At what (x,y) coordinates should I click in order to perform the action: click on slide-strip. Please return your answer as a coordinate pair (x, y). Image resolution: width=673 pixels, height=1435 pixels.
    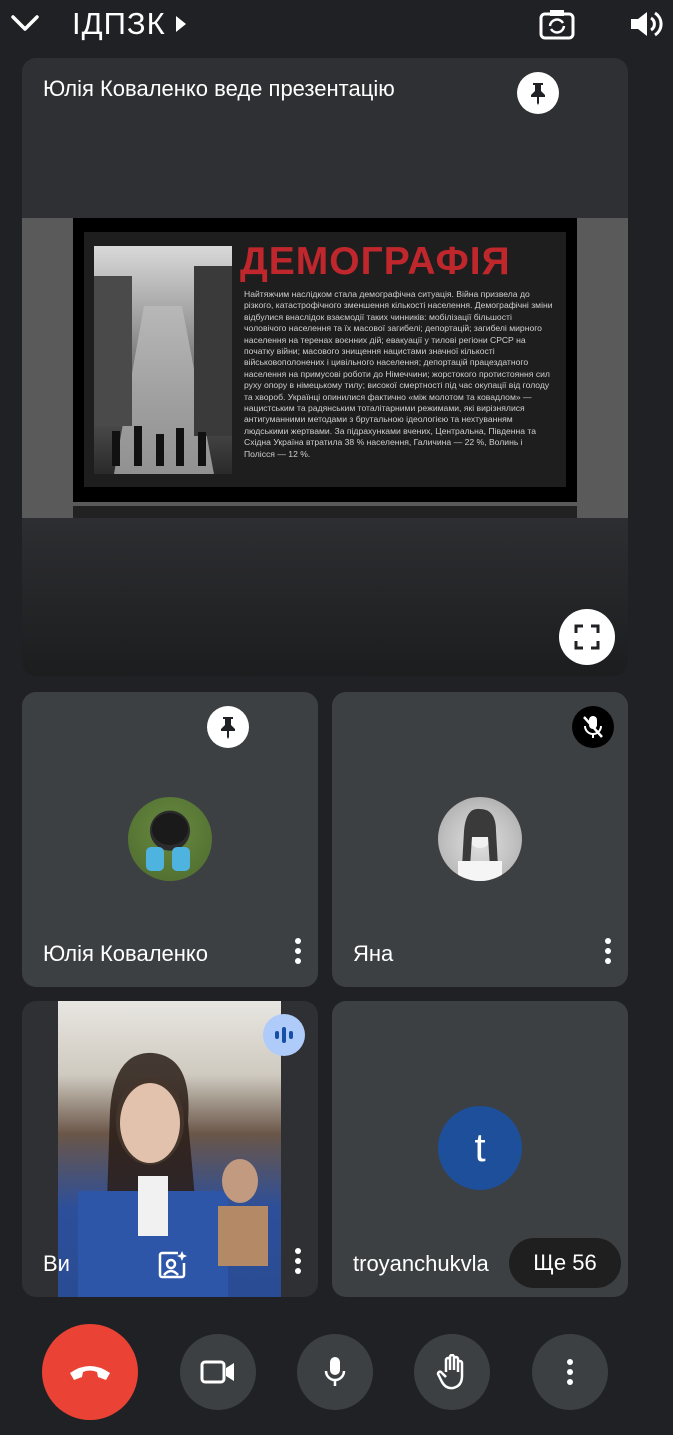
    Looking at the image, I should click on (325, 512).